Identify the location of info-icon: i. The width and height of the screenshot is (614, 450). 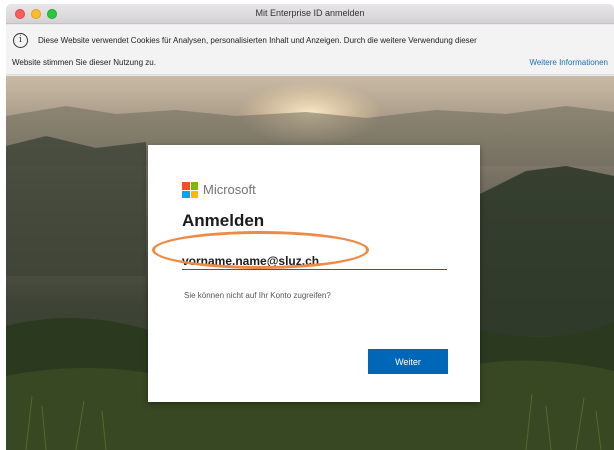
(20, 40).